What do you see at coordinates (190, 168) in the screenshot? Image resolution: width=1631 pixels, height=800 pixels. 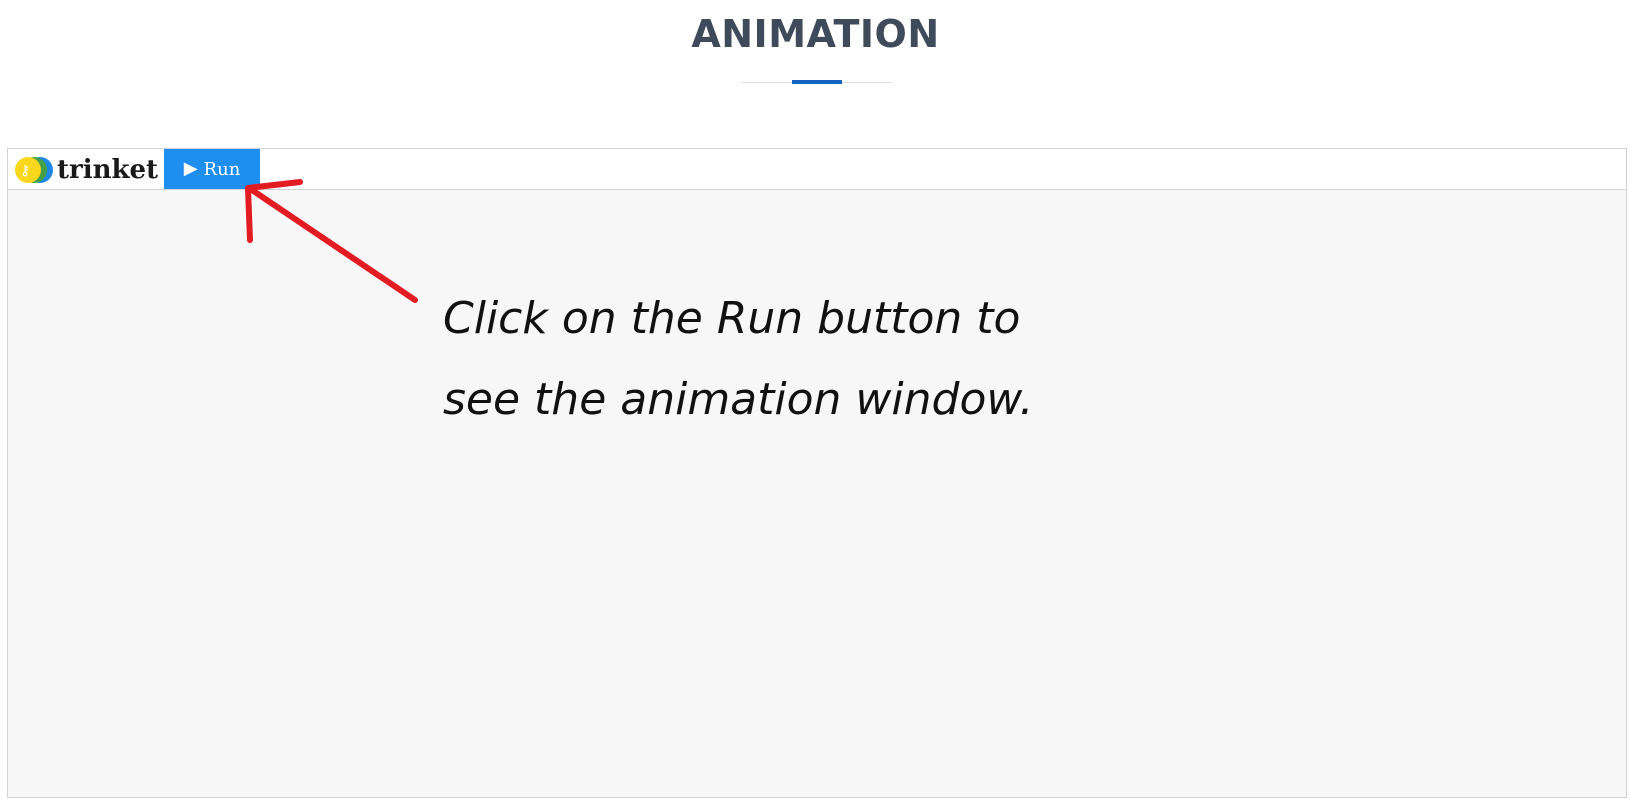 I see `play-icon: ▶` at bounding box center [190, 168].